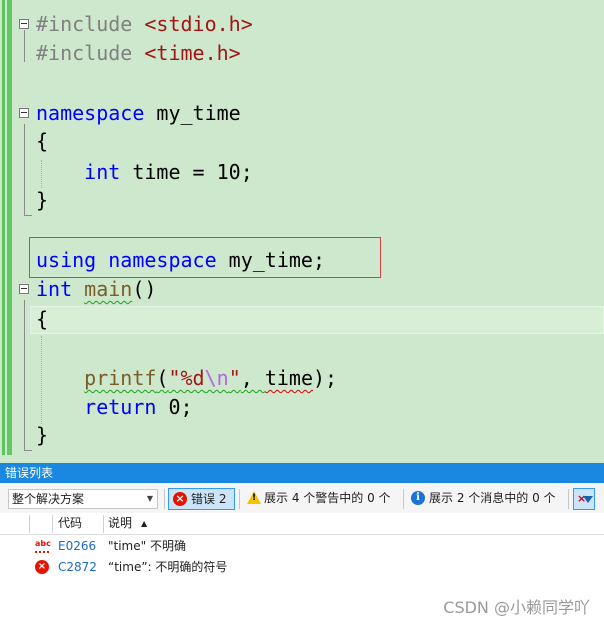 The width and height of the screenshot is (604, 626). Describe the element at coordinates (418, 498) in the screenshot. I see `info-circle-icon: i` at that location.